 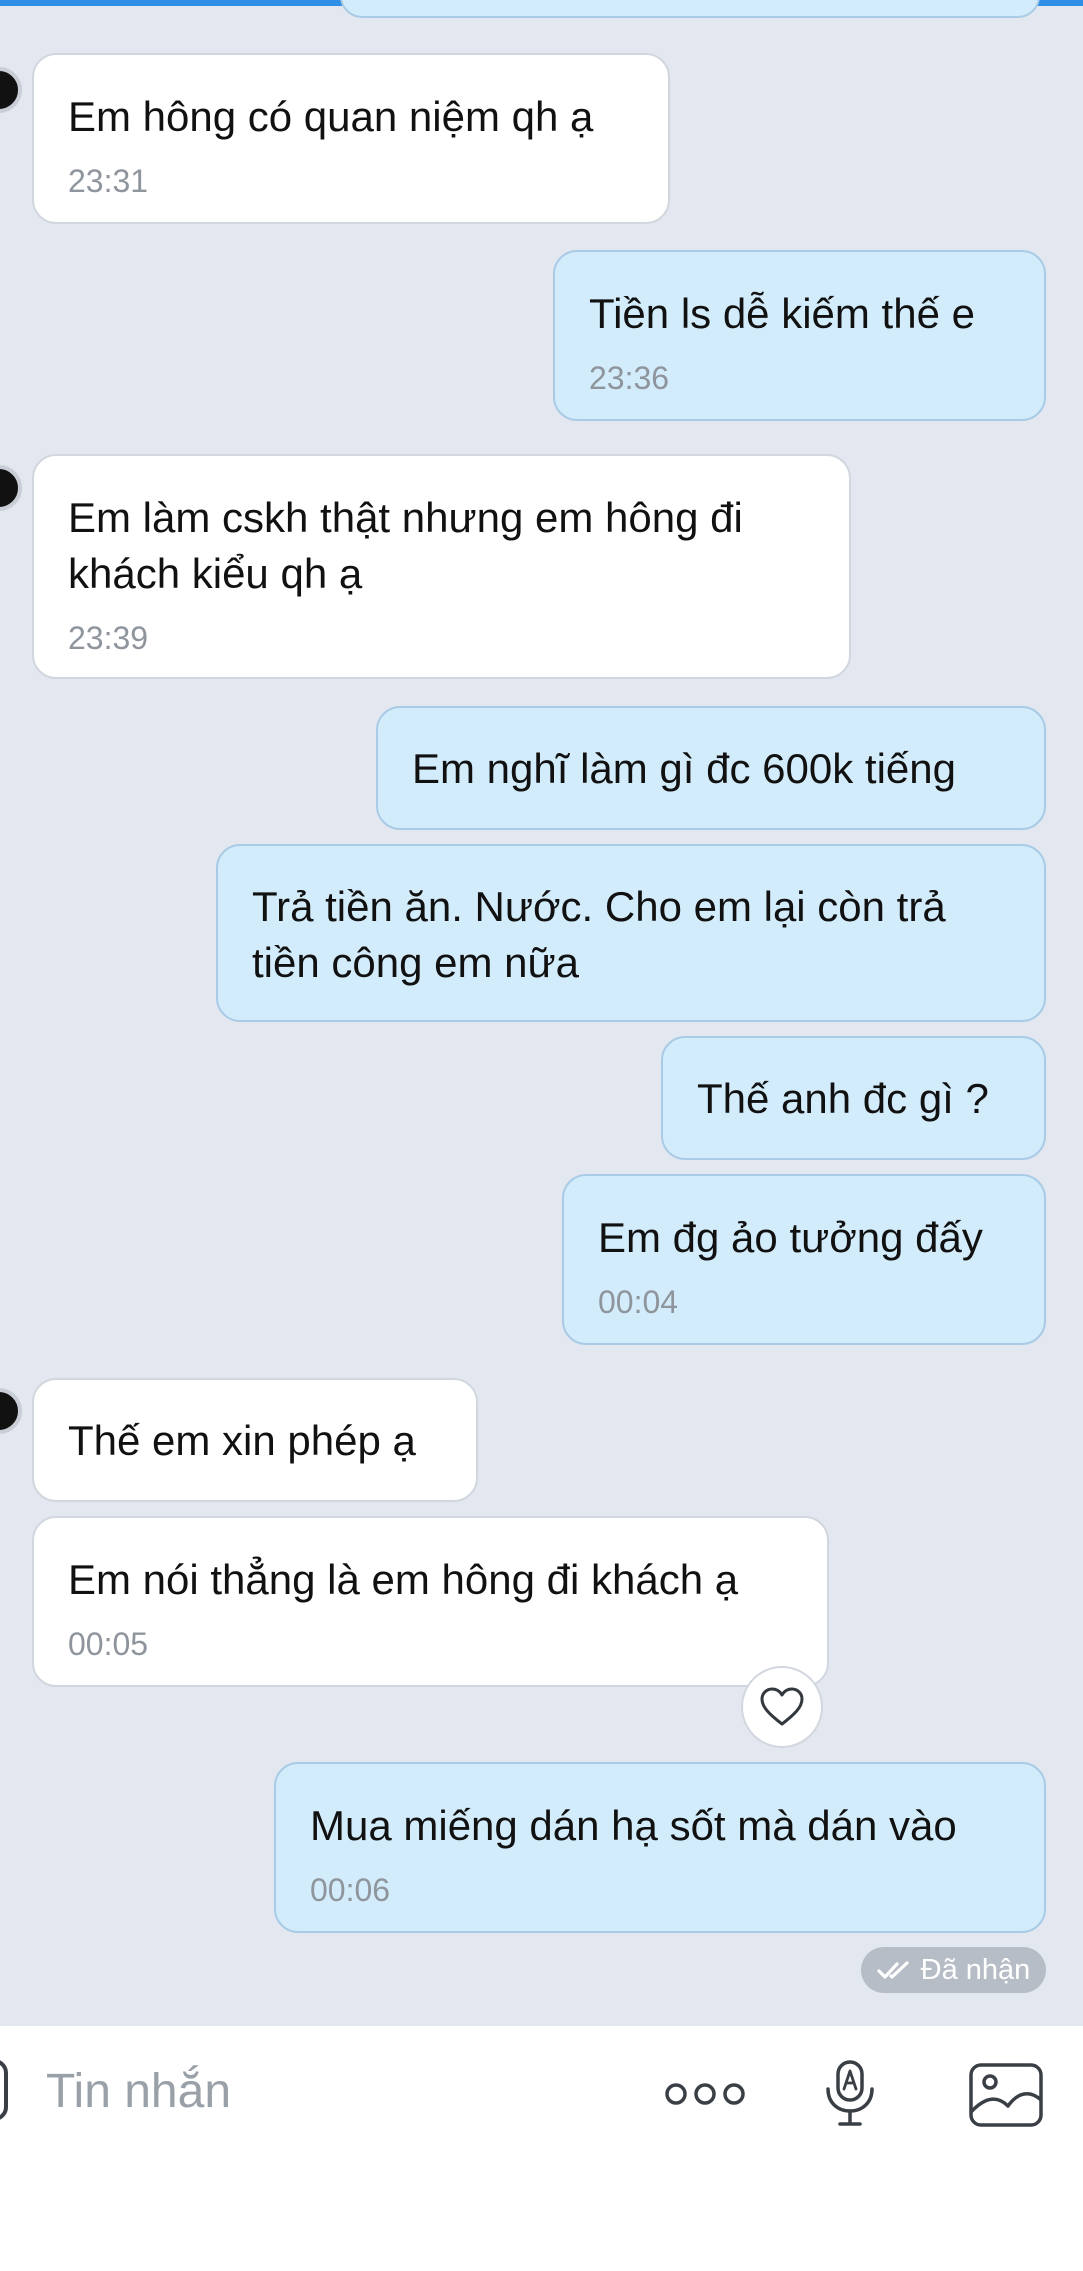 I want to click on message-bubble-incoming: Em nói thẳng là em hông đi khách ạ 00:05, so click(x=430, y=1601).